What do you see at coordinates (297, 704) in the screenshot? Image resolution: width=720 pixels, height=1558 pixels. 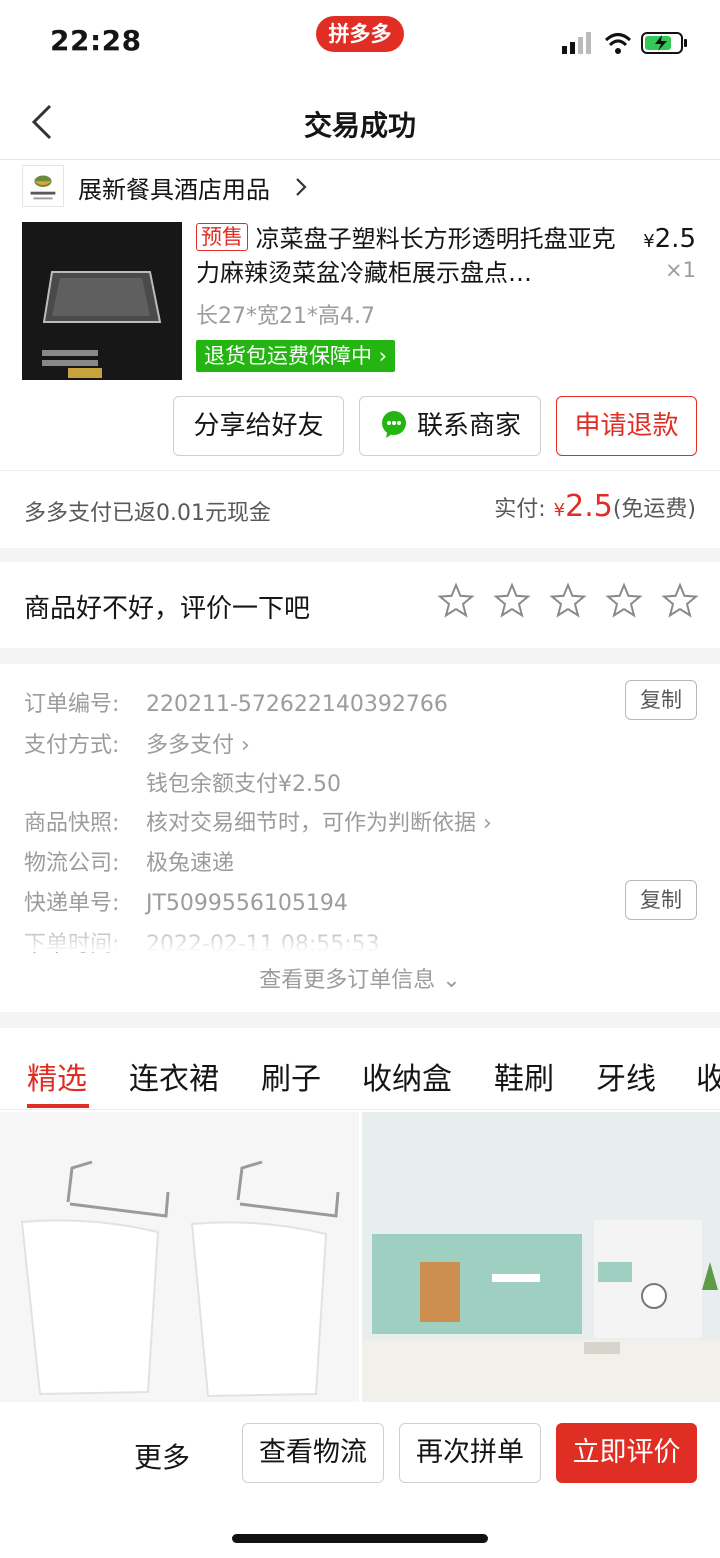 I see `order-number: 220211-572622140392766` at bounding box center [297, 704].